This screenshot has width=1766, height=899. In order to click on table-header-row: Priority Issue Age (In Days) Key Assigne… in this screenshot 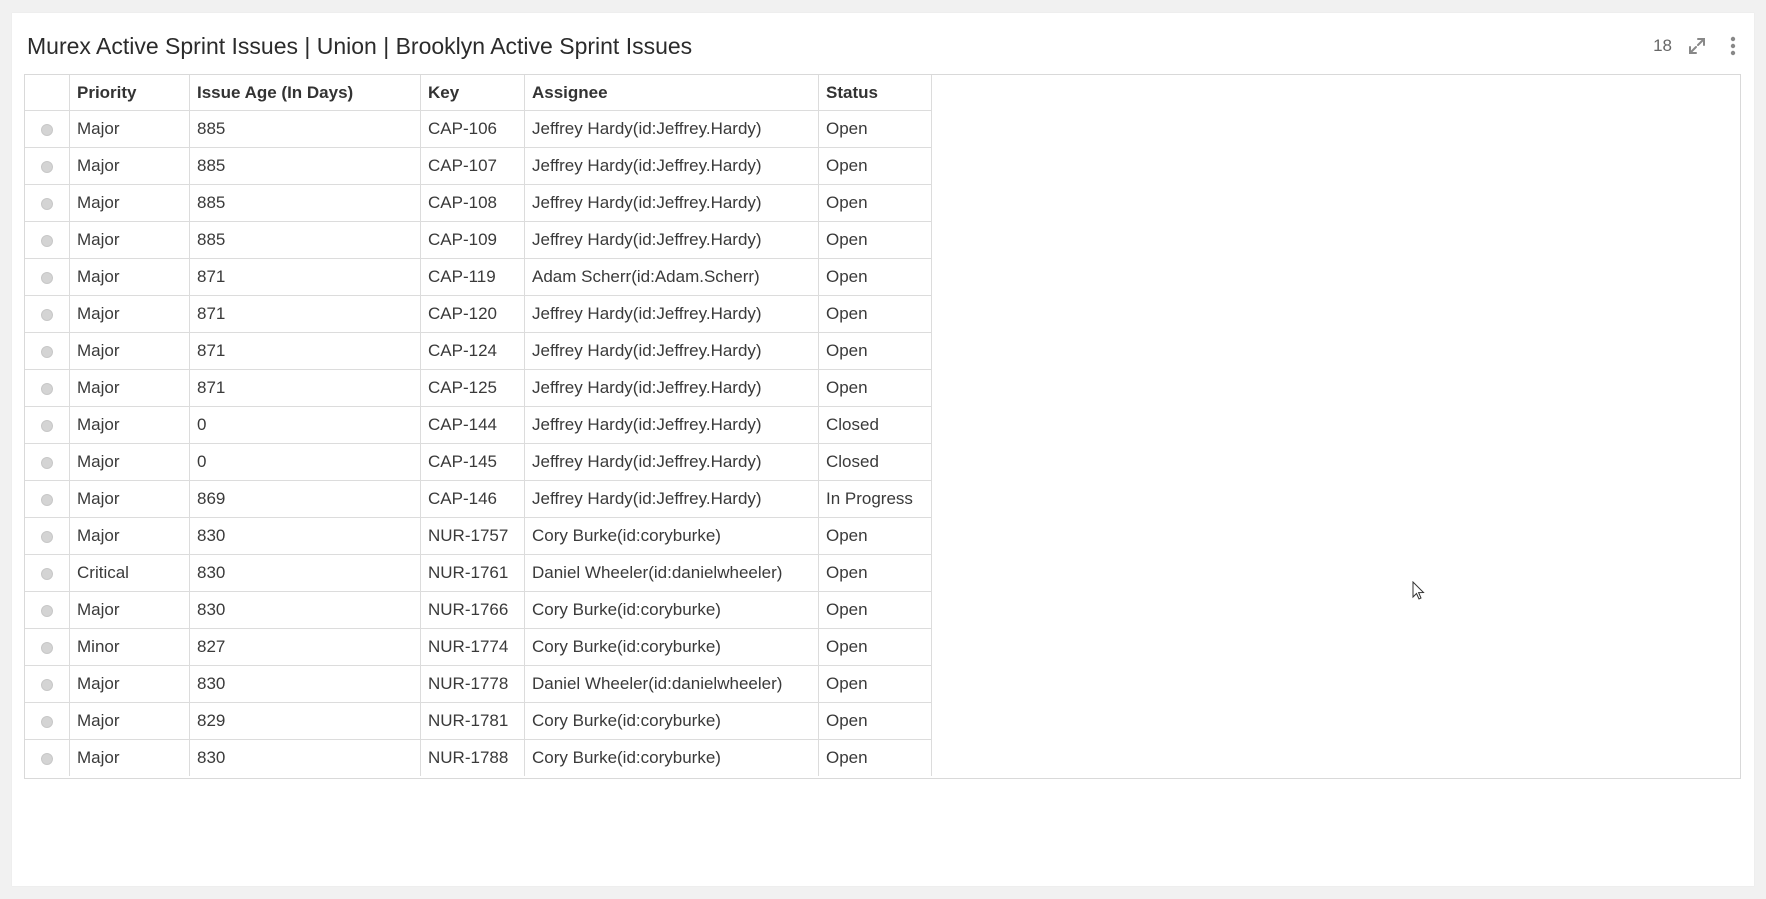, I will do `click(478, 93)`.